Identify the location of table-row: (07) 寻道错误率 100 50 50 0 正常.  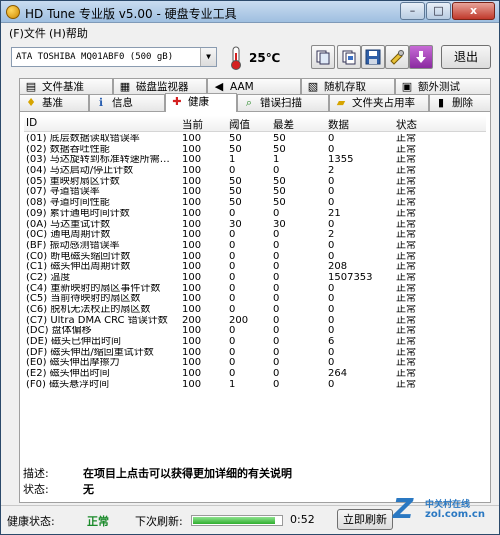
(255, 192).